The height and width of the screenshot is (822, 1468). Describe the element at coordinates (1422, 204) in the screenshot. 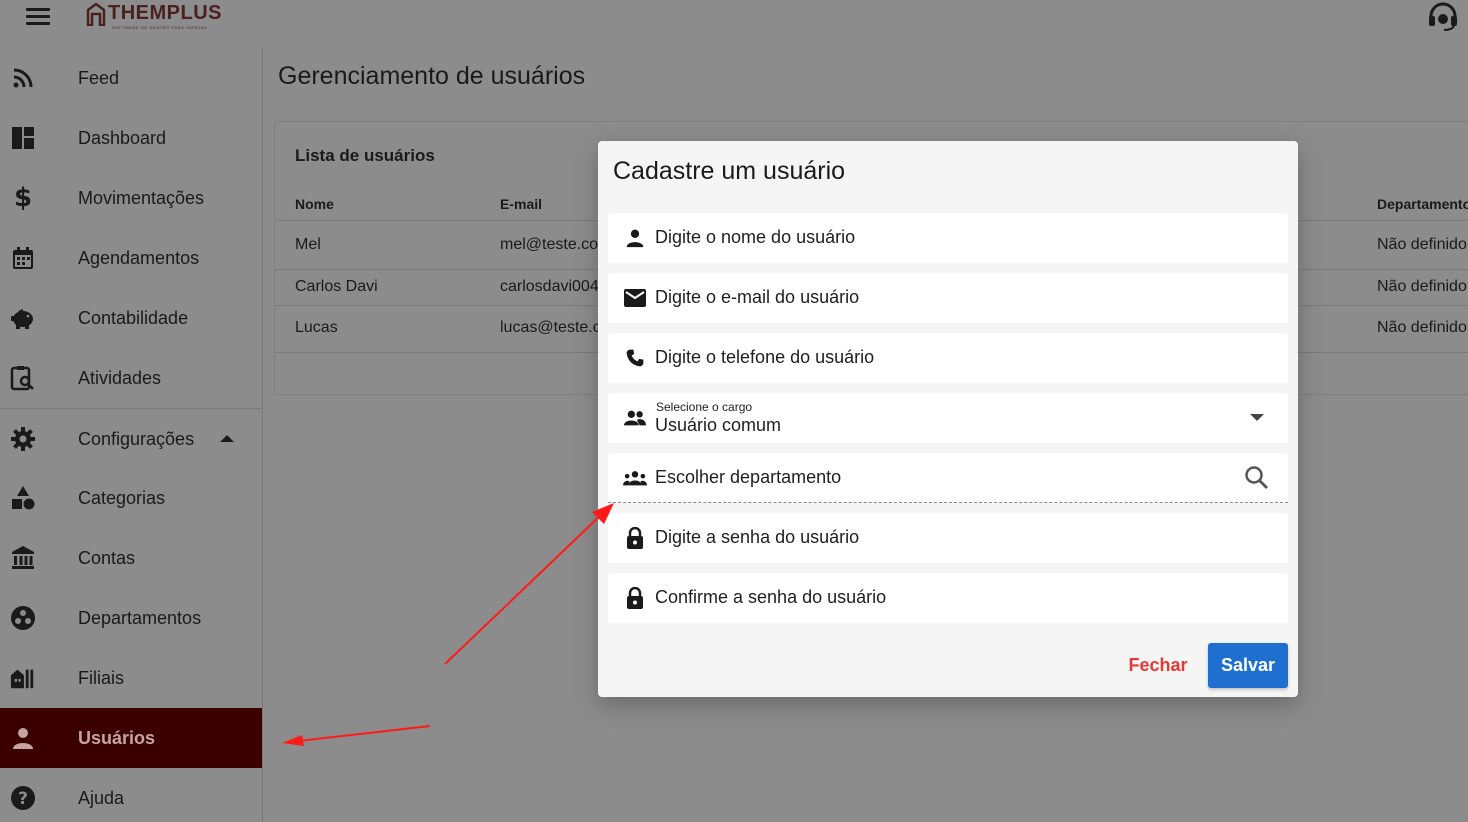

I see `column-header-departamento: Departamento` at that location.